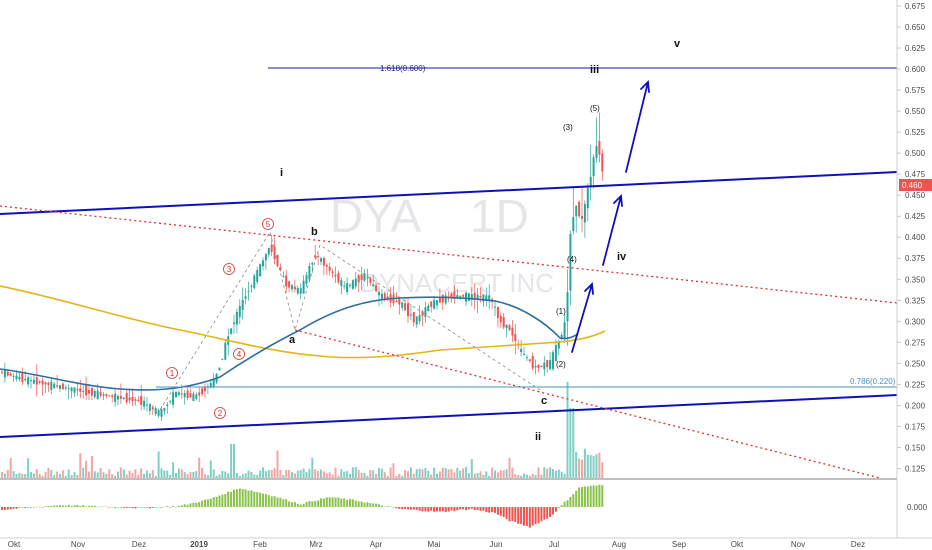 This screenshot has height=550, width=932. I want to click on sub-wave-5: (5), so click(595, 108).